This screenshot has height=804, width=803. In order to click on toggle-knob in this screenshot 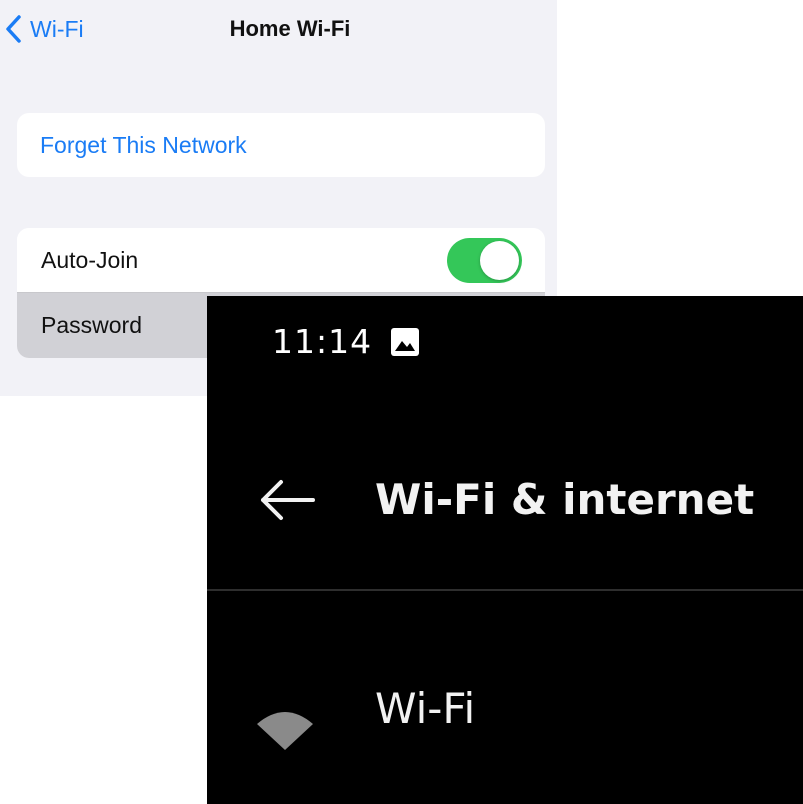, I will do `click(499, 260)`.